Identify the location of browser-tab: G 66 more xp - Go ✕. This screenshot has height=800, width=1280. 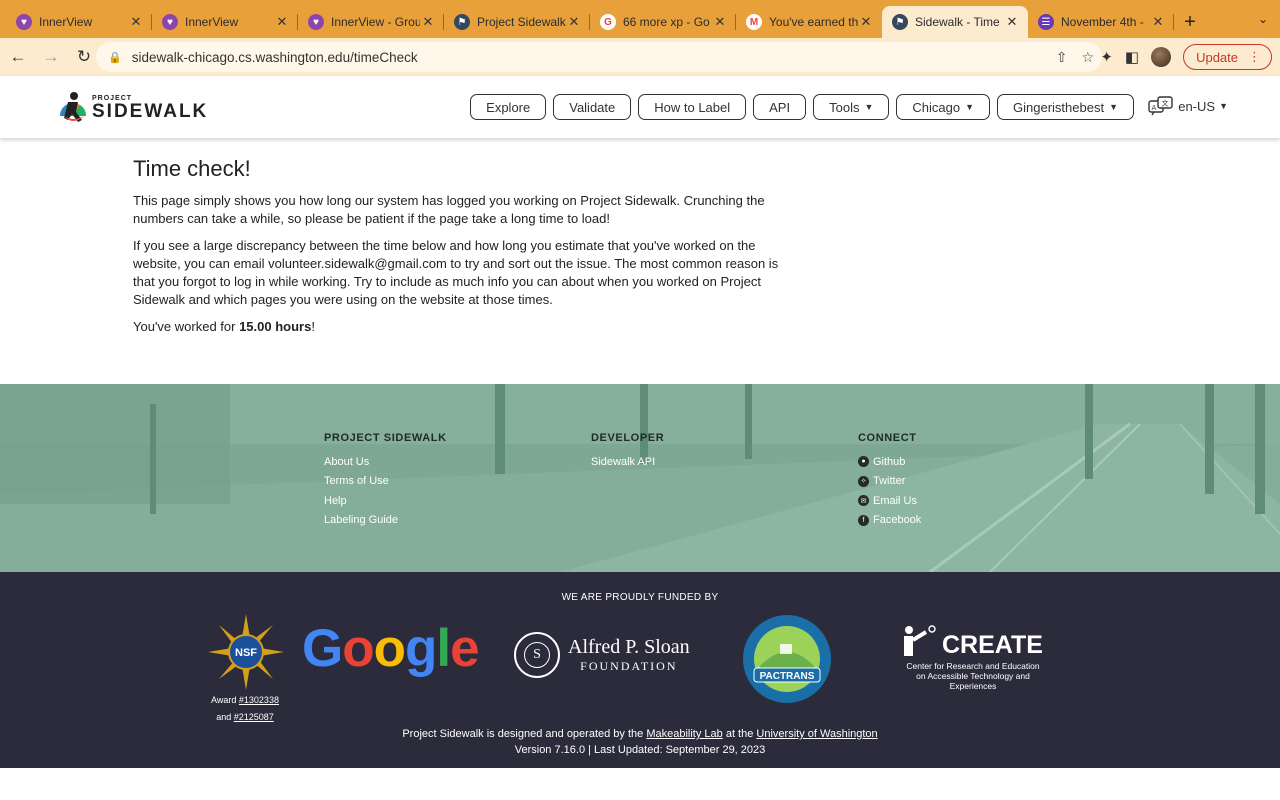
(663, 22).